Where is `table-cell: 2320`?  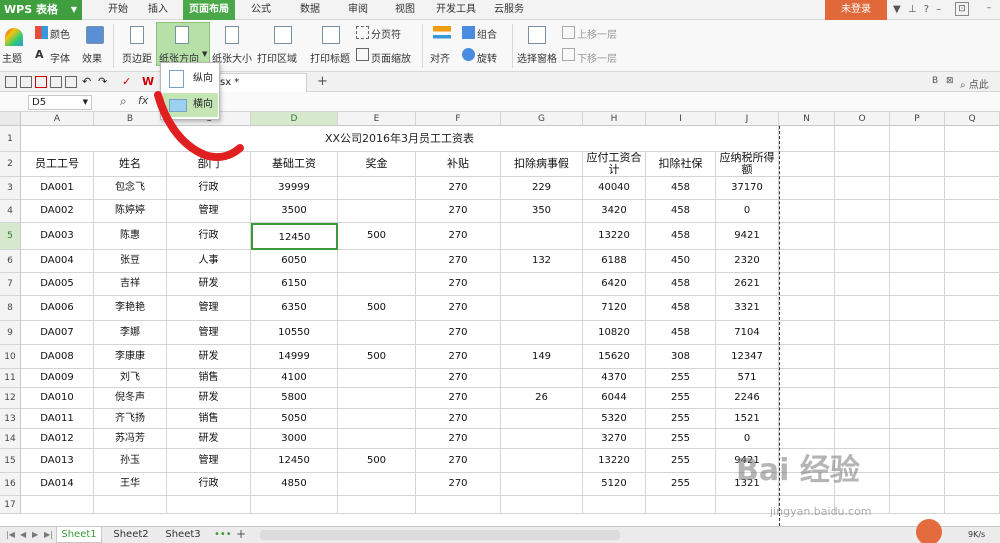 table-cell: 2320 is located at coordinates (747, 261).